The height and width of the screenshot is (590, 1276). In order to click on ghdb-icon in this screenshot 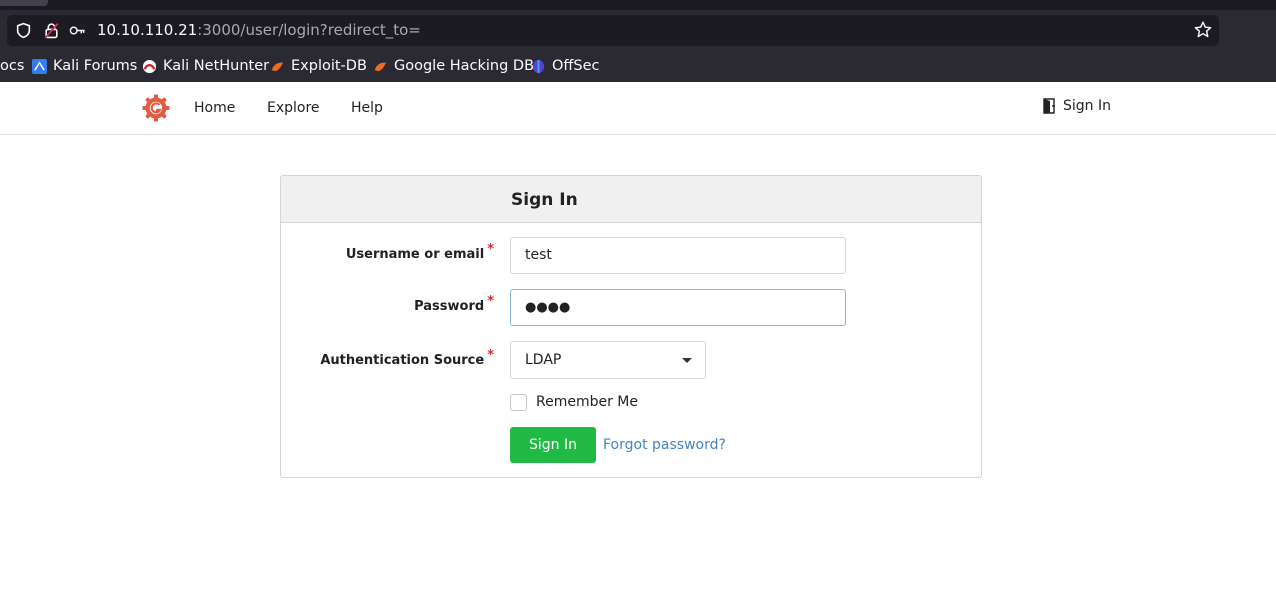, I will do `click(380, 66)`.